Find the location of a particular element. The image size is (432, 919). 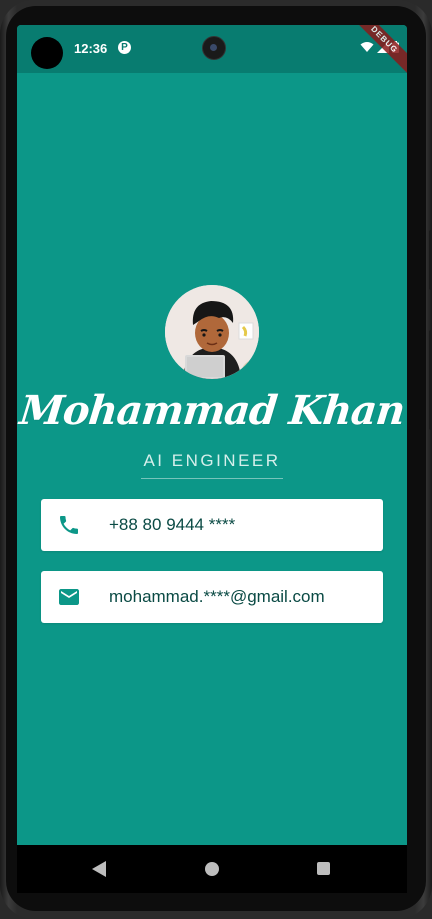

profile-name: Mohammad Khan is located at coordinates (212, 410).